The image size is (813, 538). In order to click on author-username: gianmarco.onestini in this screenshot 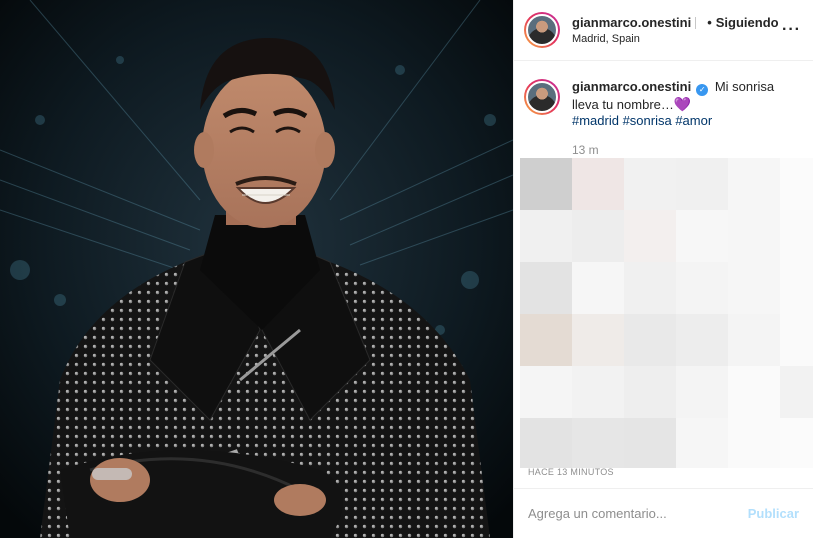, I will do `click(631, 22)`.